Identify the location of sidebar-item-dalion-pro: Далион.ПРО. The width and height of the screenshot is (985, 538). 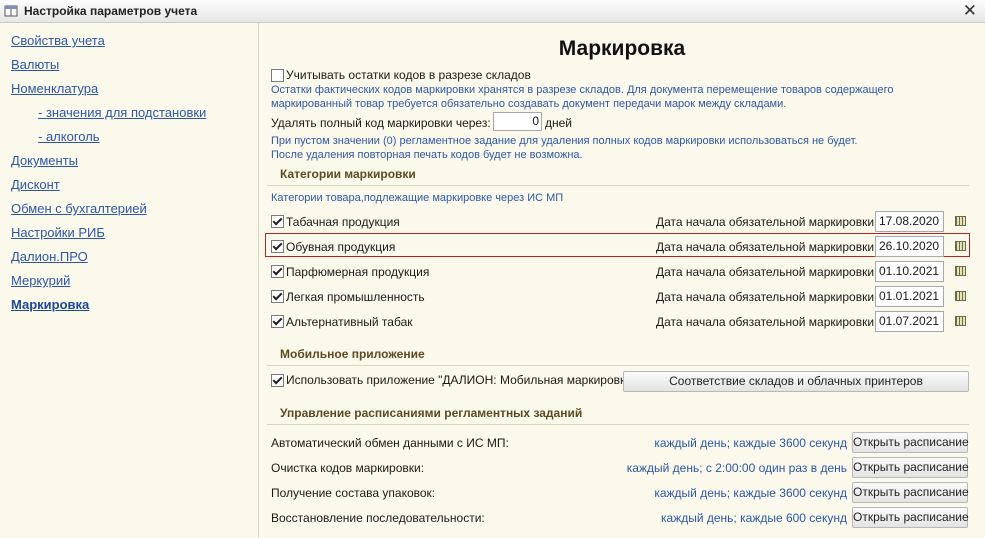
(49, 256).